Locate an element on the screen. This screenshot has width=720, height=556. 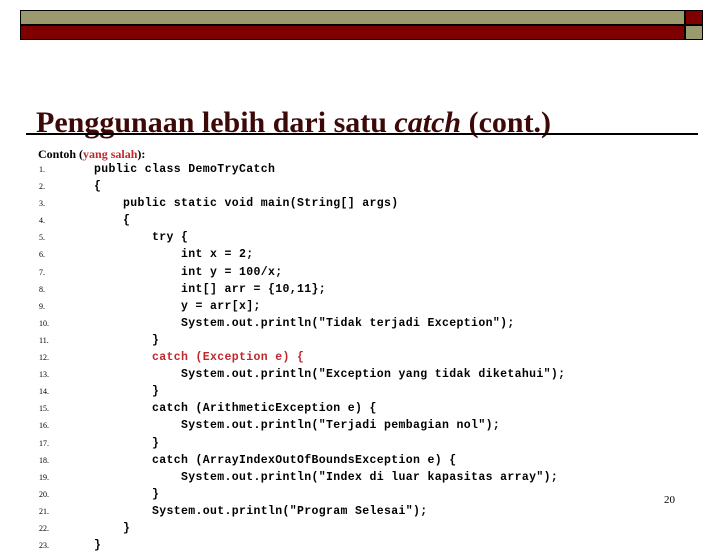
code-line-number: 18. is located at coordinates (44, 460).